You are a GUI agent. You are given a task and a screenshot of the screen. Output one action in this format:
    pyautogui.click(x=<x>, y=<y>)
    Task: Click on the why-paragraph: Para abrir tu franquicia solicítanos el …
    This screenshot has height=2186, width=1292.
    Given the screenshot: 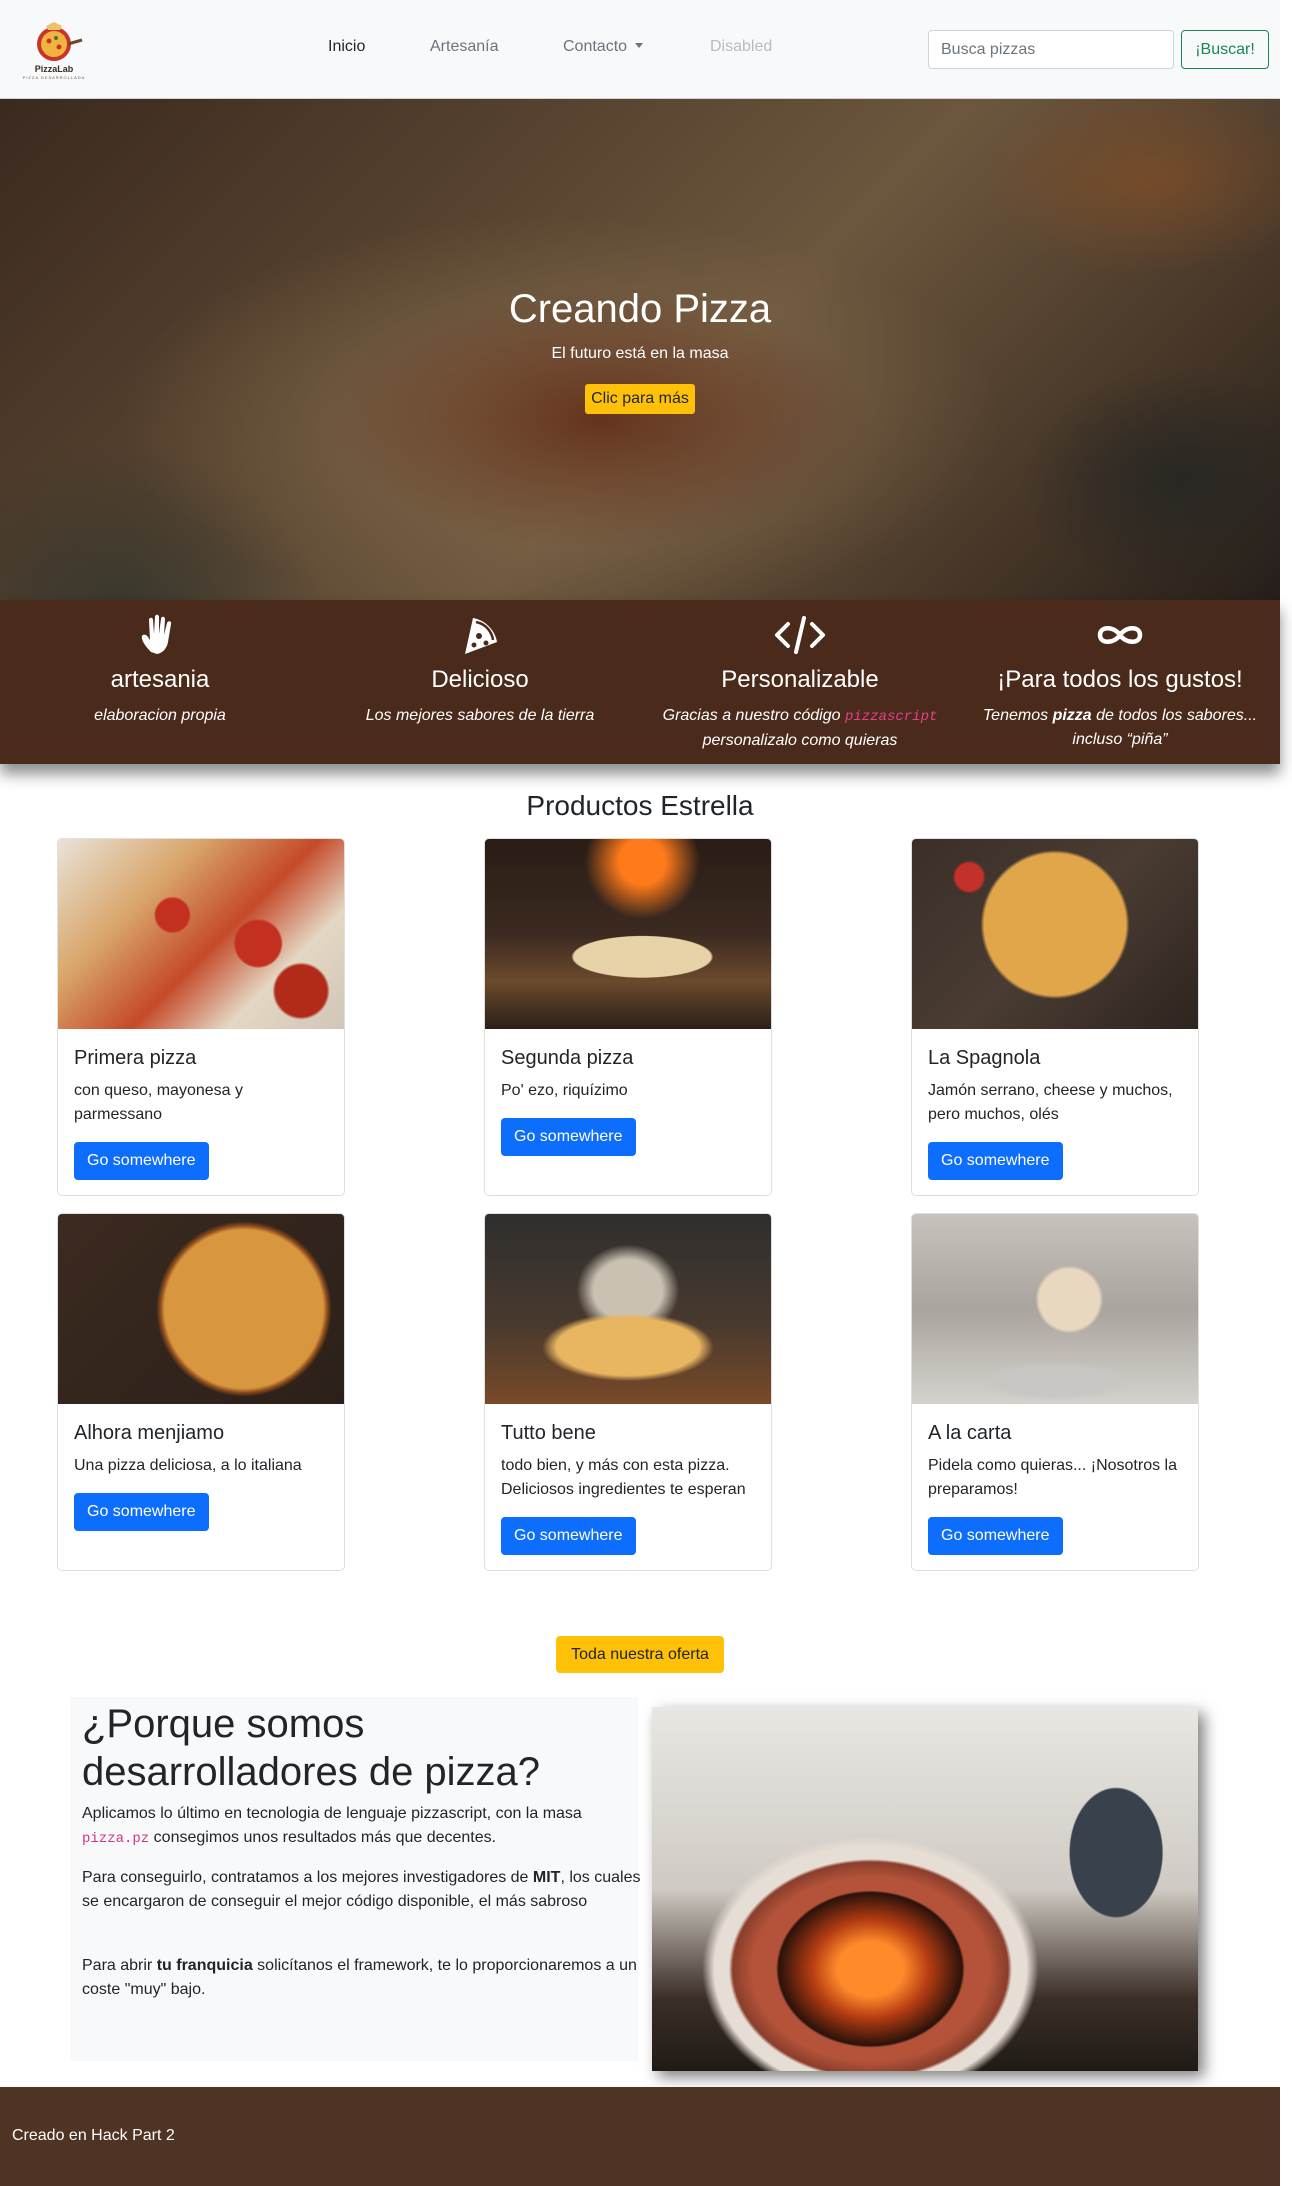 What is the action you would take?
    pyautogui.click(x=362, y=1978)
    